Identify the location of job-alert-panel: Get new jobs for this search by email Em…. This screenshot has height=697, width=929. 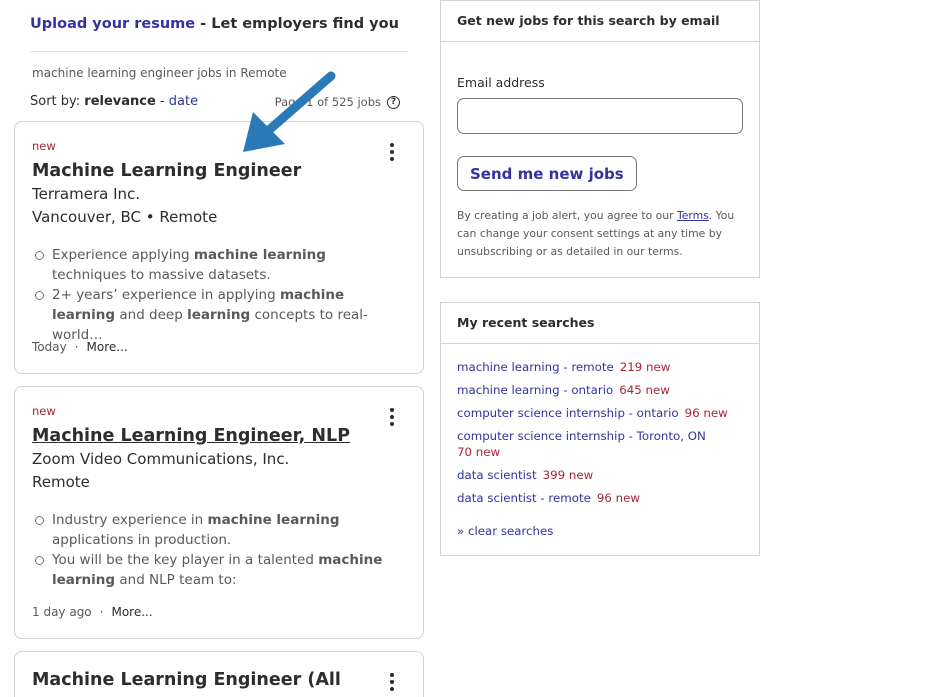
(600, 139).